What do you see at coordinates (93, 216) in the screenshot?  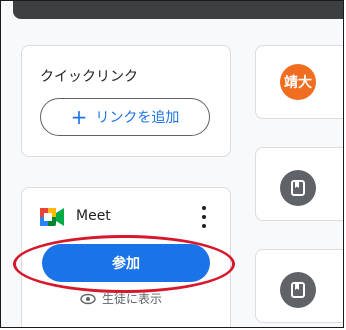 I see `meet-label: Meet` at bounding box center [93, 216].